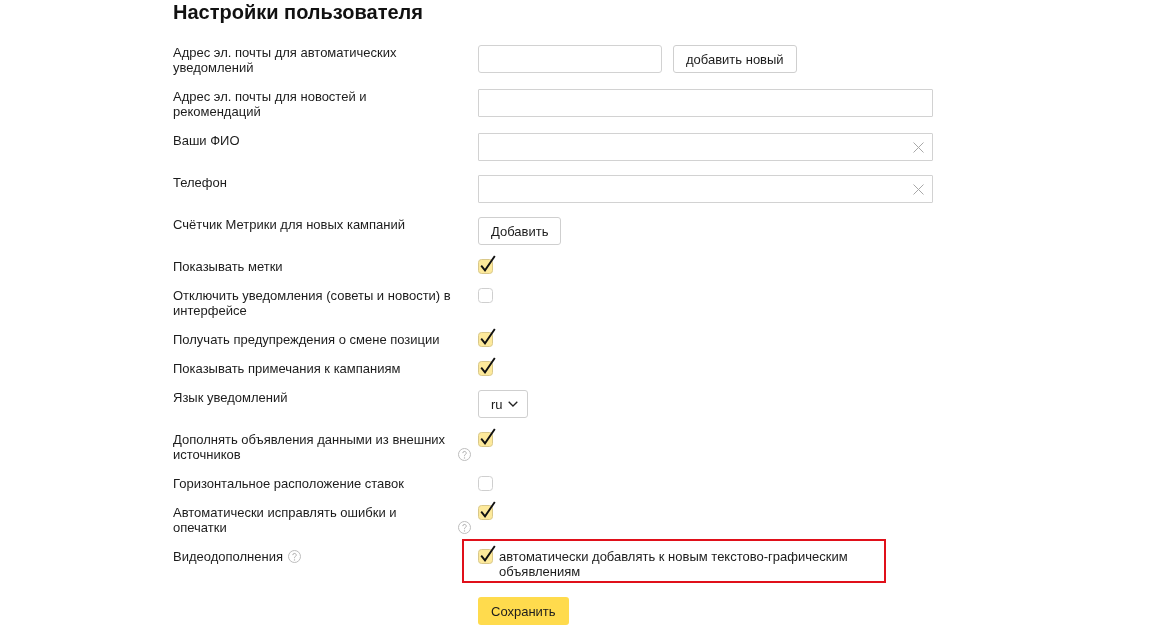 The width and height of the screenshot is (1172, 631). What do you see at coordinates (206, 140) in the screenshot?
I see `setting-label: Ваши ФИО` at bounding box center [206, 140].